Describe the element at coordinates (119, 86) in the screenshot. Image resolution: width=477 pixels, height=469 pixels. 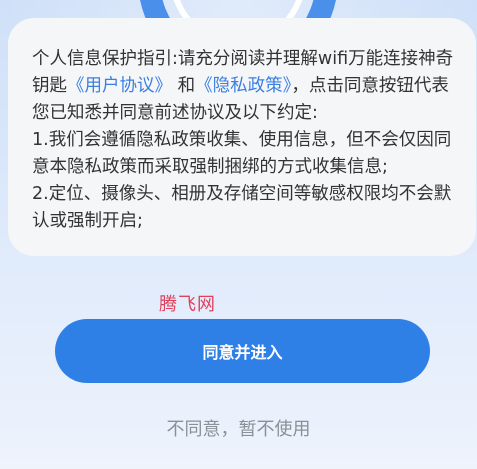
I see `user-agreement-link: 《用户协议》` at that location.